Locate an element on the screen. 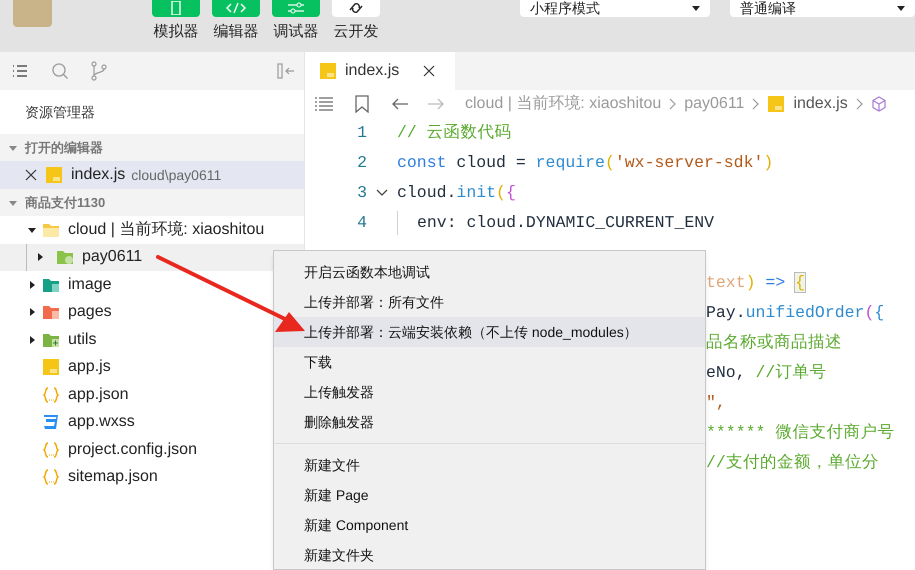  tool-label: 调试器 is located at coordinates (296, 32).